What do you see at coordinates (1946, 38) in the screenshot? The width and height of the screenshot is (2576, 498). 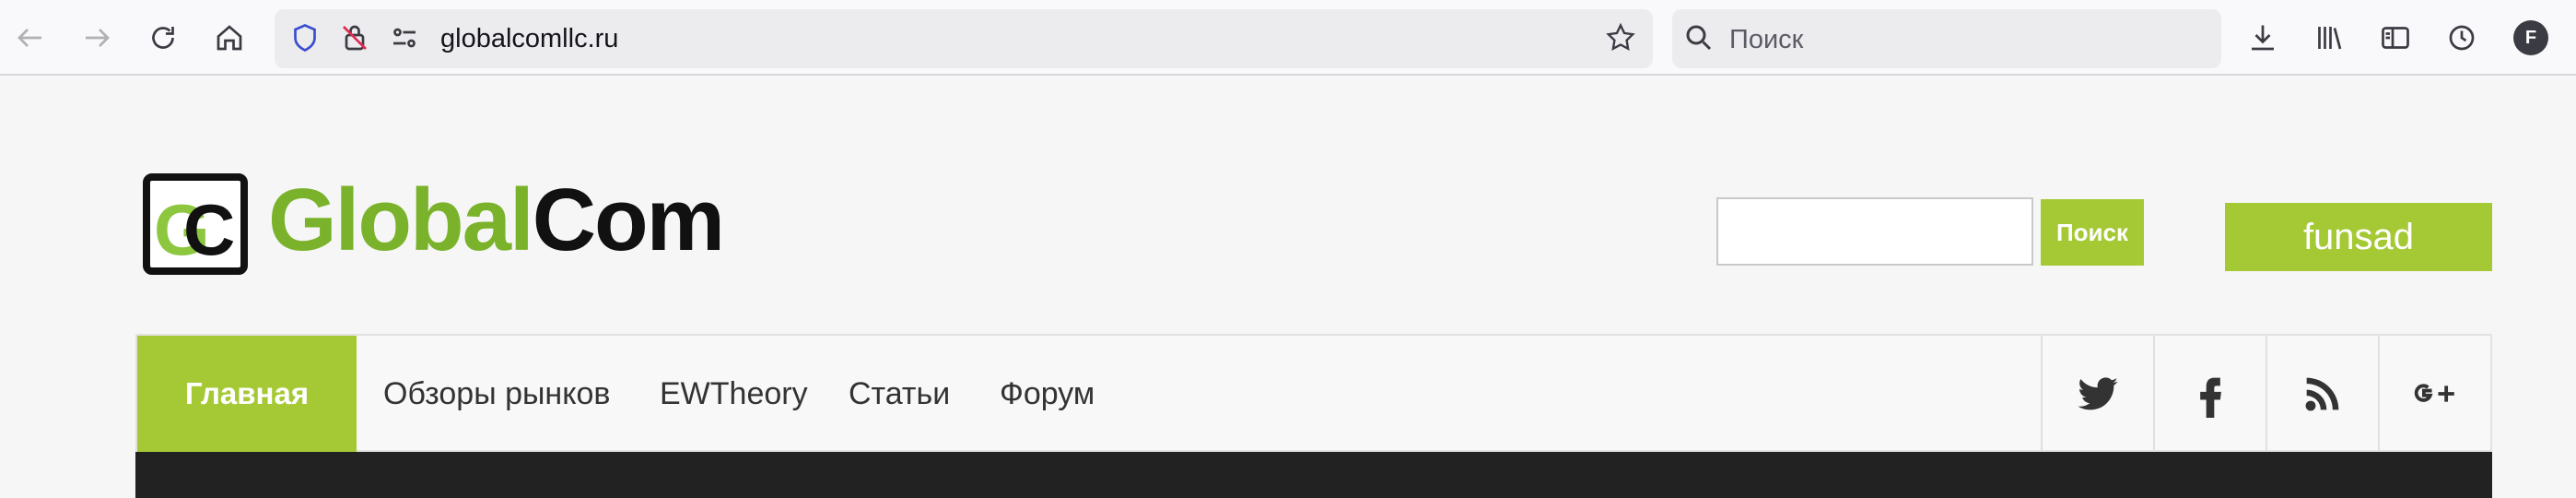 I see `browser-search-bar: Поиск` at bounding box center [1946, 38].